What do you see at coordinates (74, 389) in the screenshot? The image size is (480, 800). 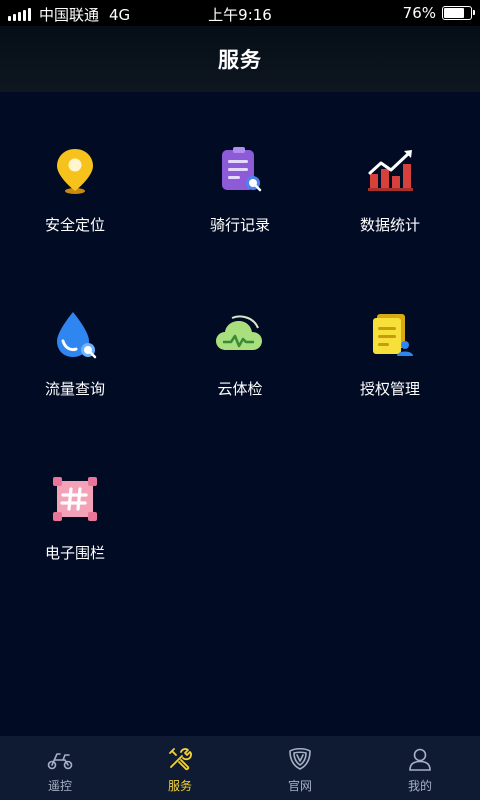 I see `service-label: 流量查询` at bounding box center [74, 389].